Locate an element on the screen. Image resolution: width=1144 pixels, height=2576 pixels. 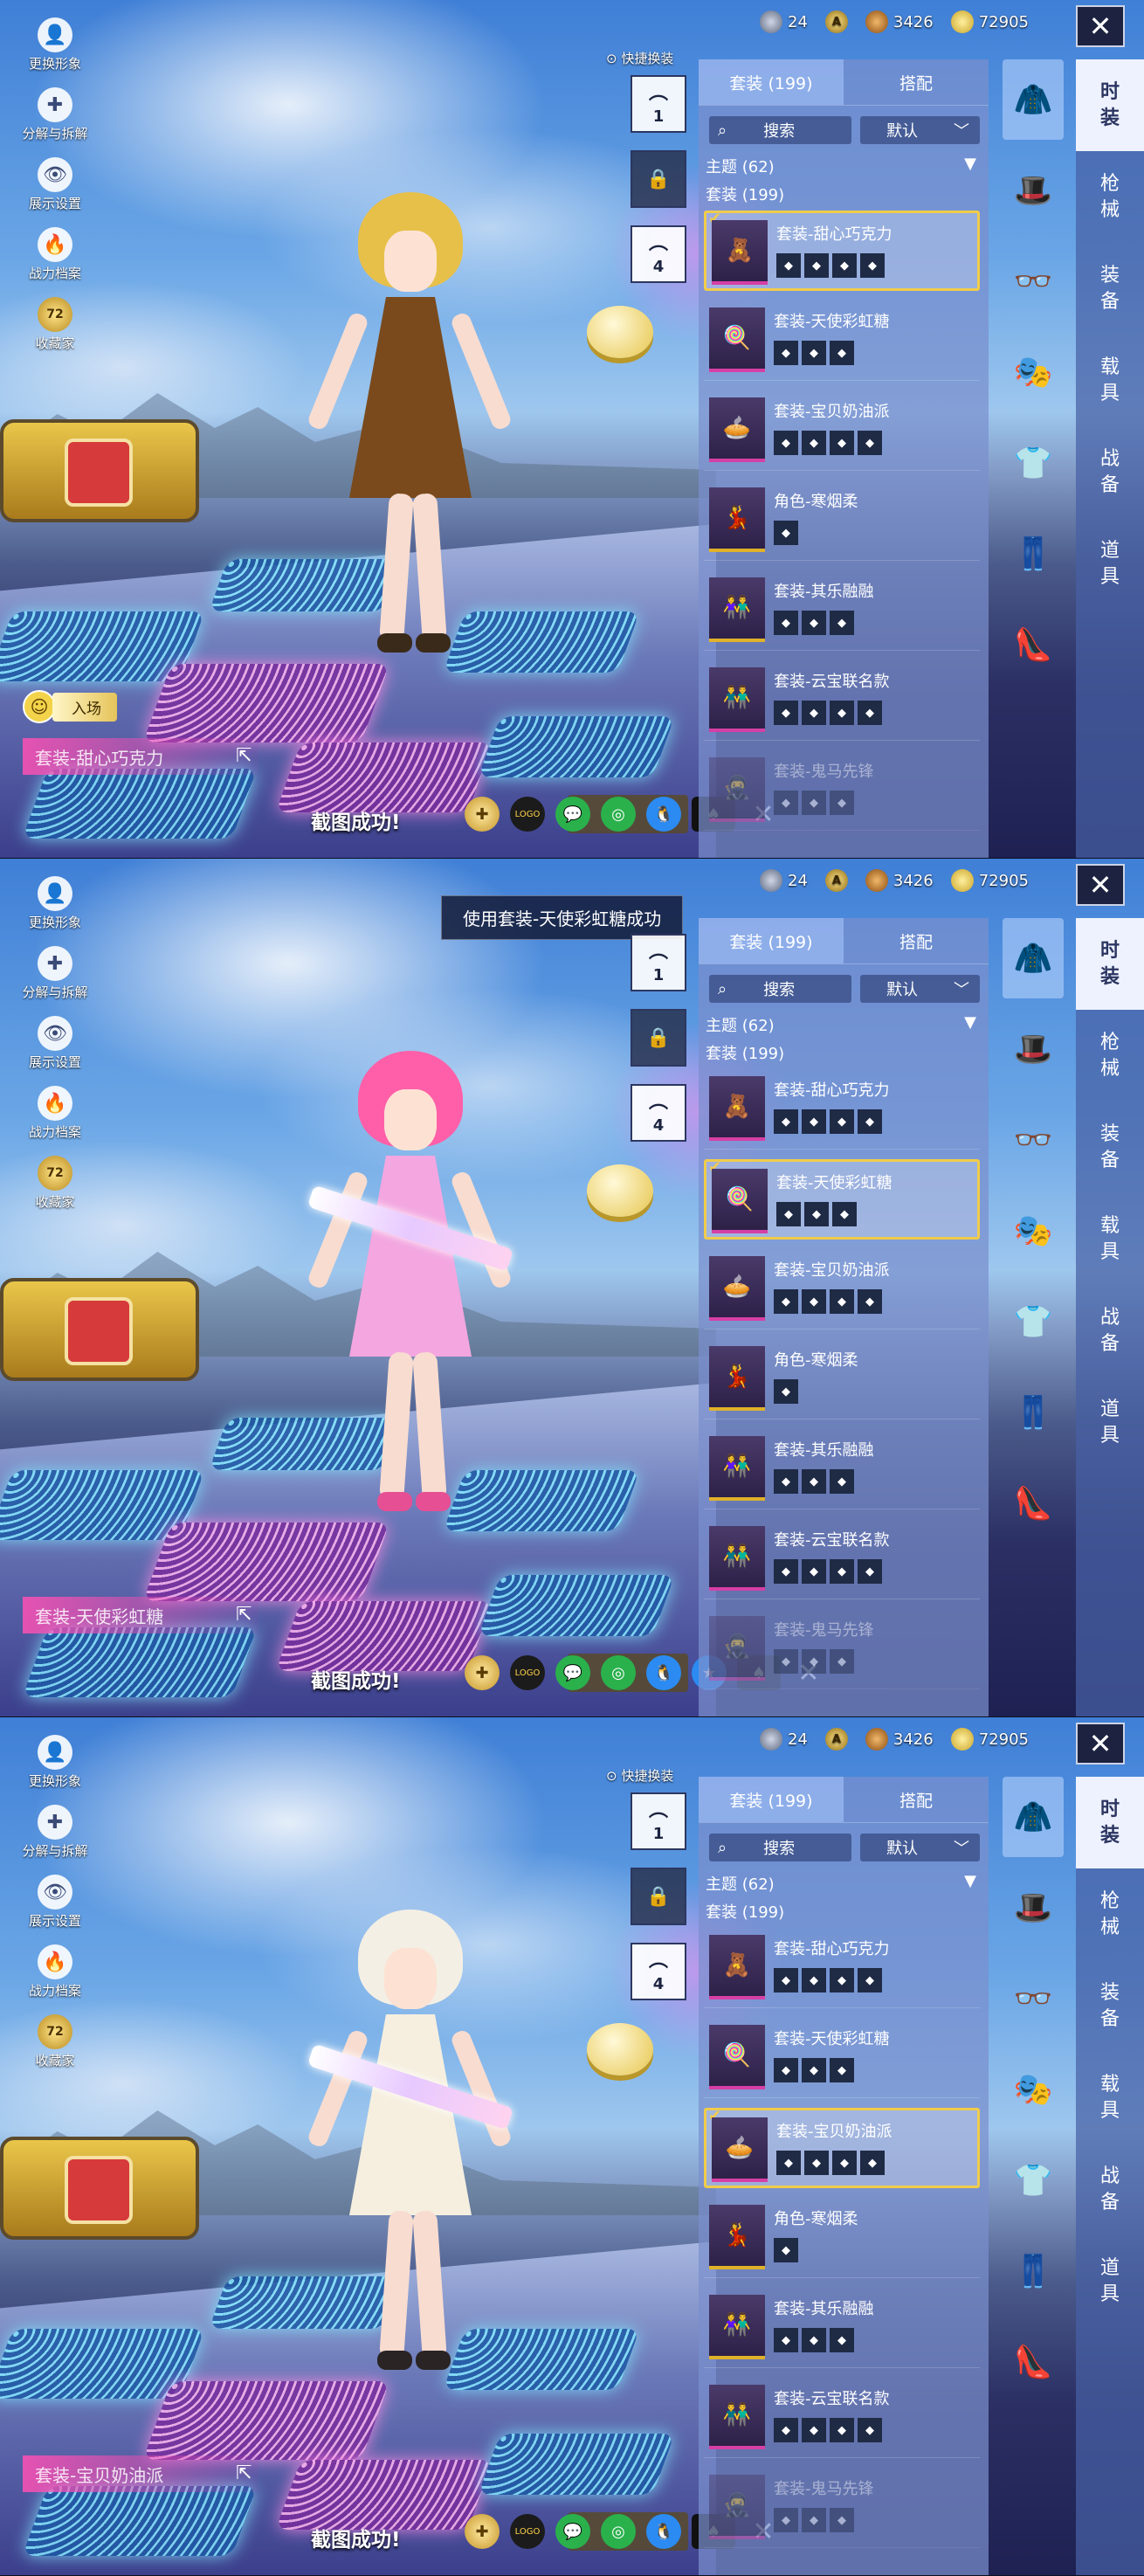
outfit-list-item: ✔ 🍭 套装-天使彩虹糖 ◆ ◆ ◆ is located at coordinates (842, 1199).